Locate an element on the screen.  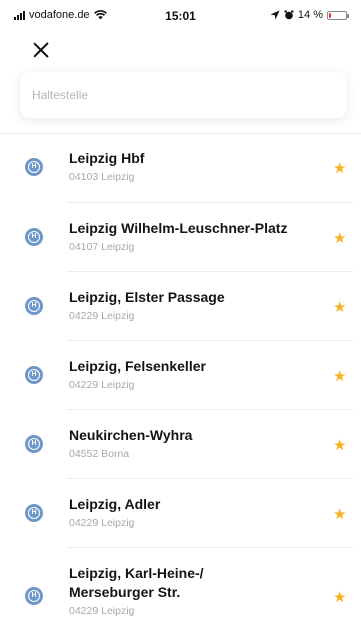
status-right: 14 % is located at coordinates (309, 15).